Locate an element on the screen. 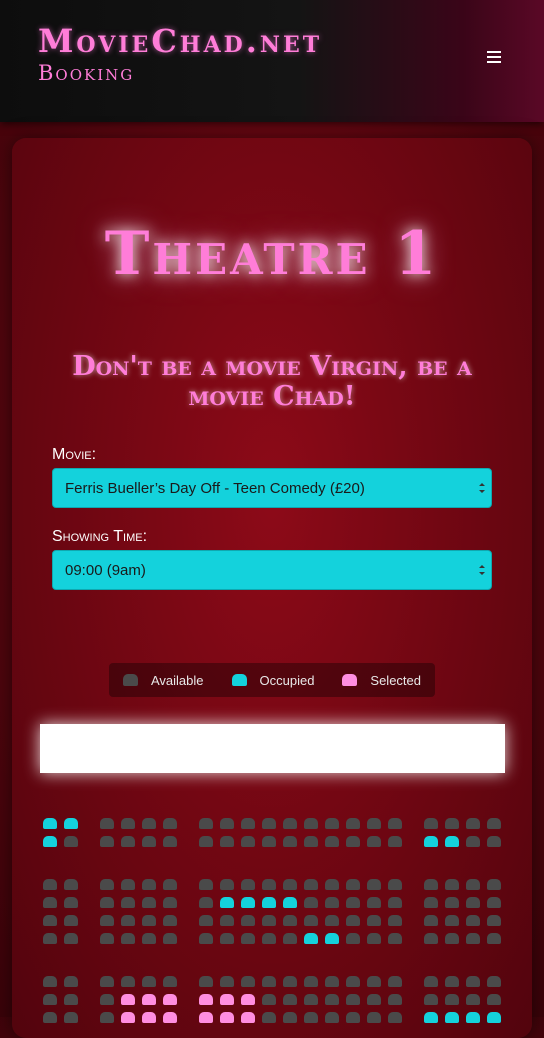  brand-title: MovieChad.net is located at coordinates (180, 41).